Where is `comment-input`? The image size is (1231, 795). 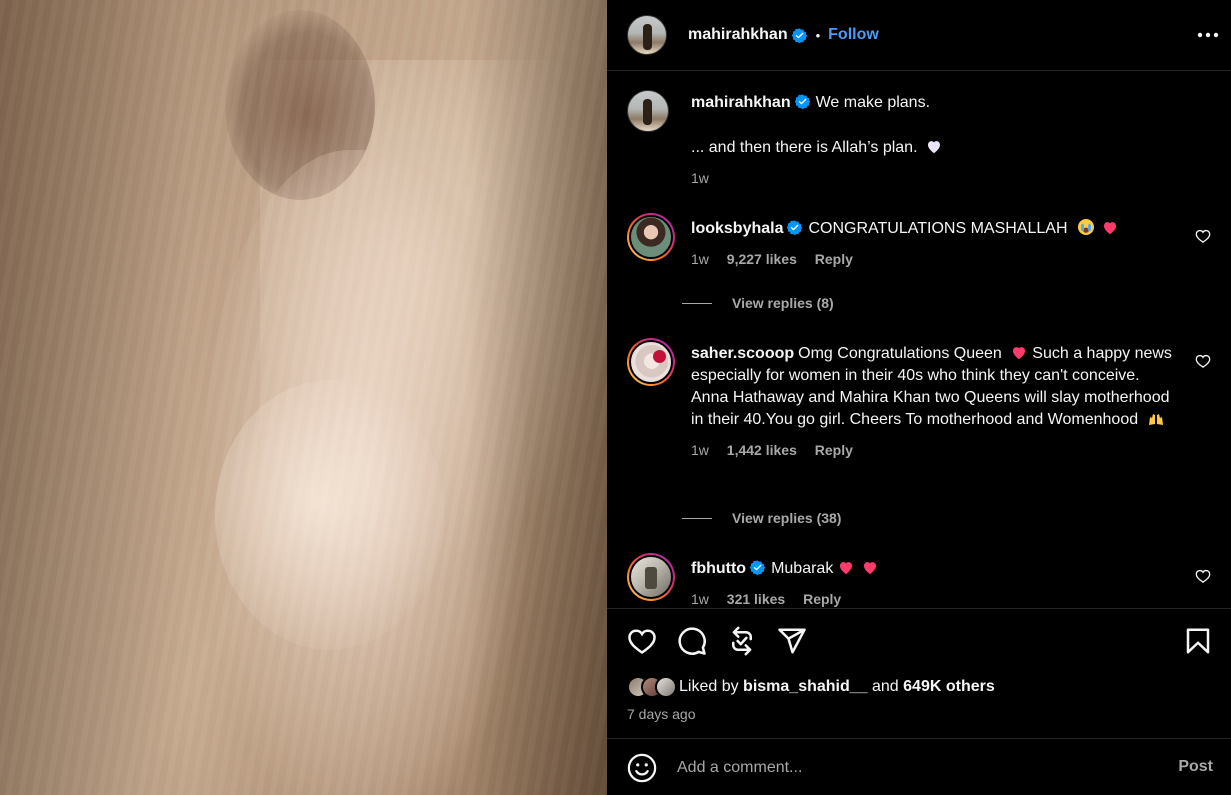 comment-input is located at coordinates (917, 767).